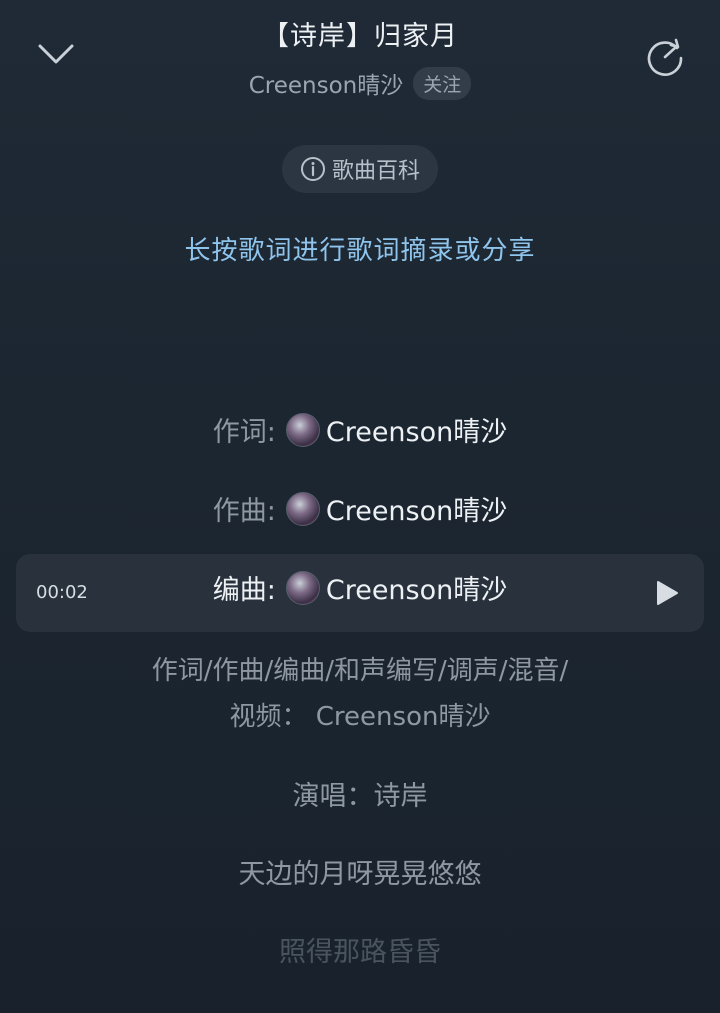 The width and height of the screenshot is (720, 1013). I want to click on credit-key: 作曲:, so click(244, 511).